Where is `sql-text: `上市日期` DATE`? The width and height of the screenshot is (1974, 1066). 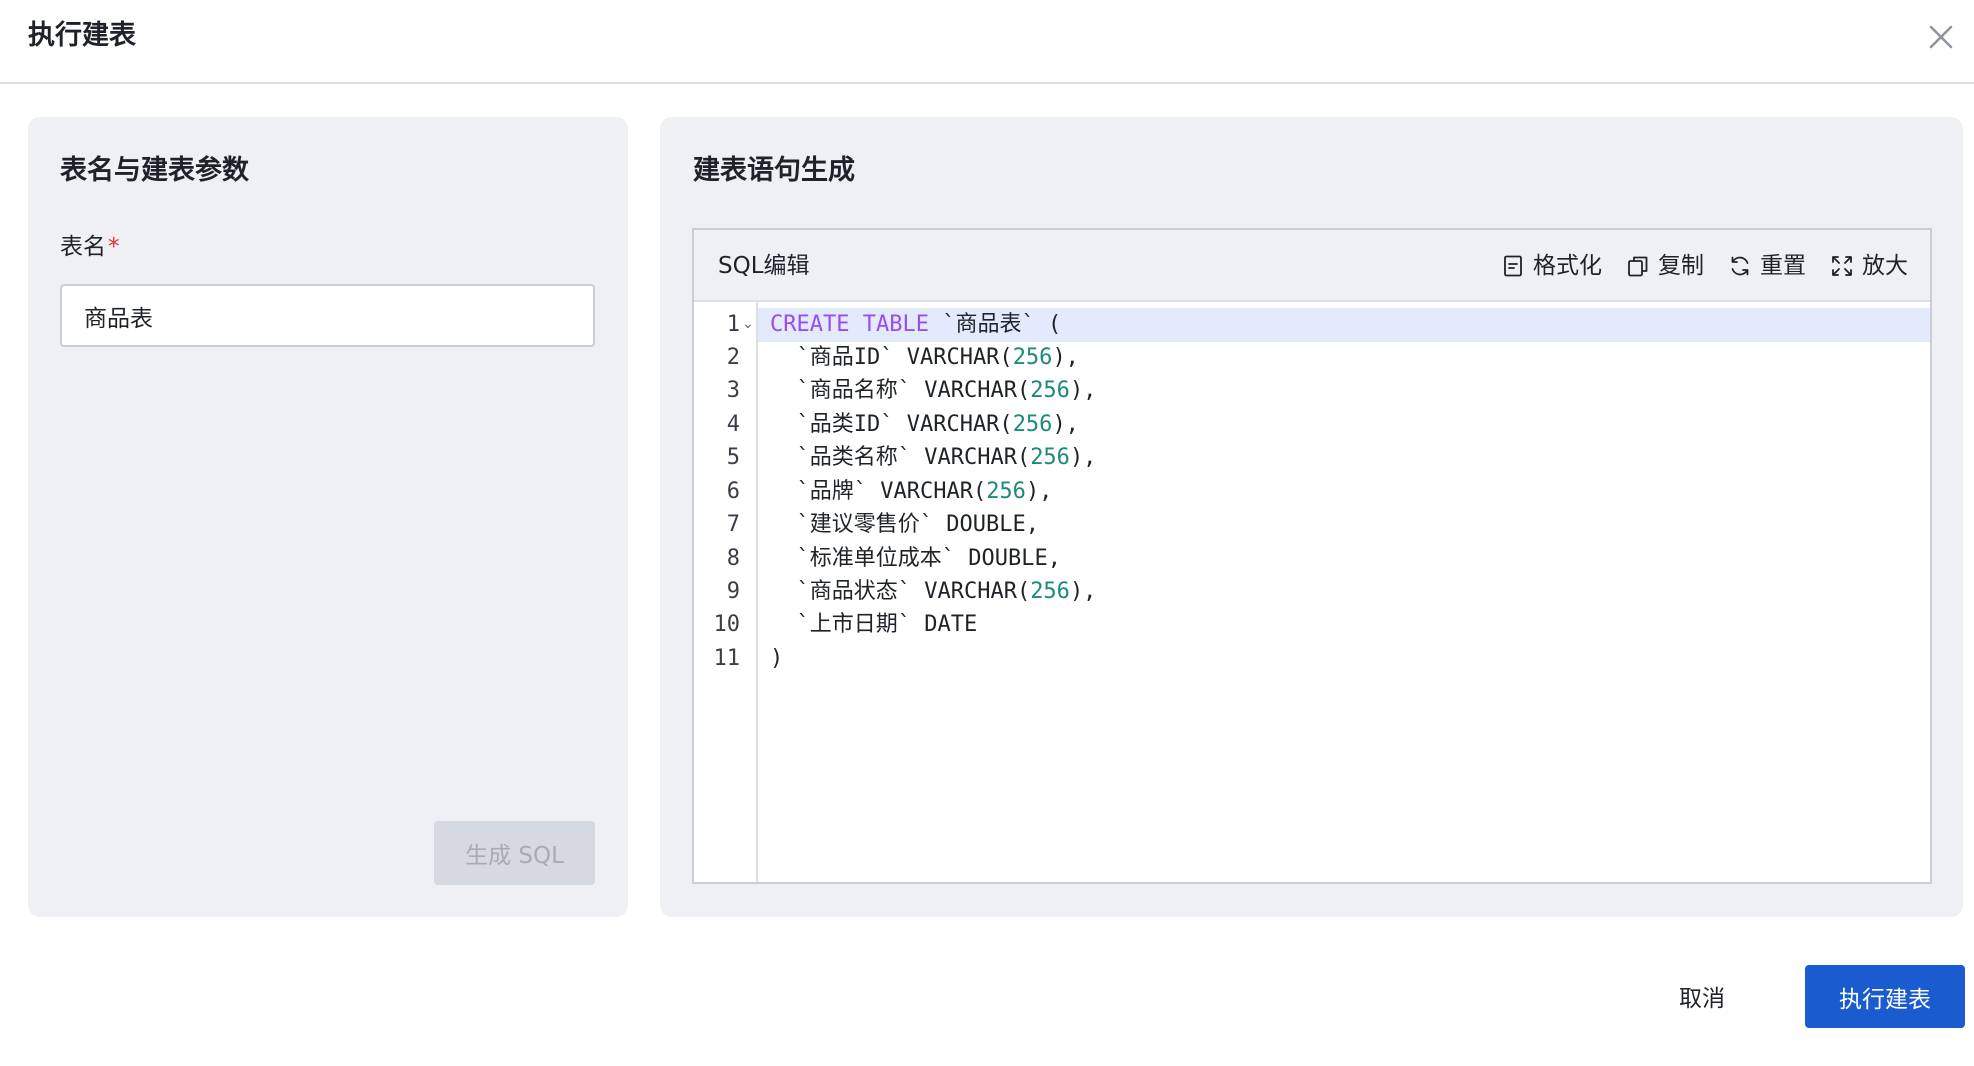
sql-text: `上市日期` DATE is located at coordinates (874, 624).